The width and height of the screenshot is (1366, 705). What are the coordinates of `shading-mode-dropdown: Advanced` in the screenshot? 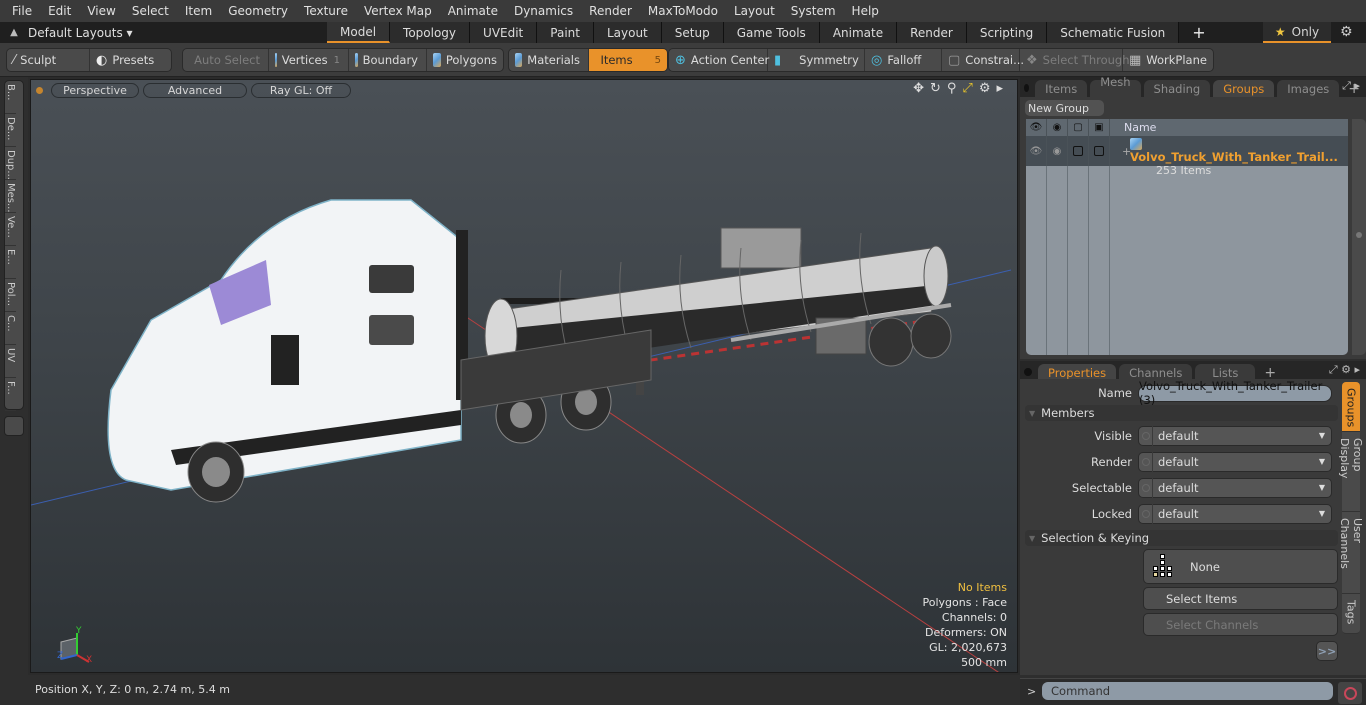 It's located at (195, 90).